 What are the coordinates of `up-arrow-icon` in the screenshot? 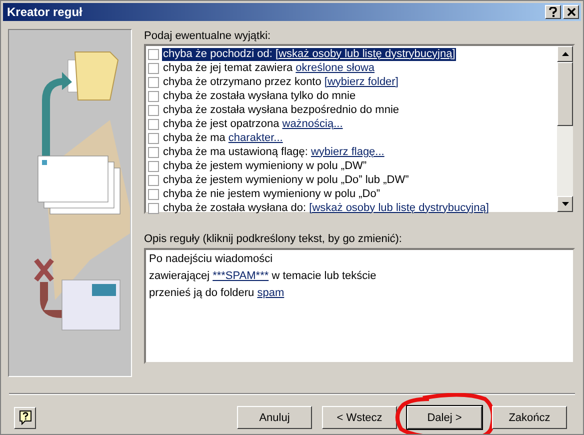 It's located at (565, 54).